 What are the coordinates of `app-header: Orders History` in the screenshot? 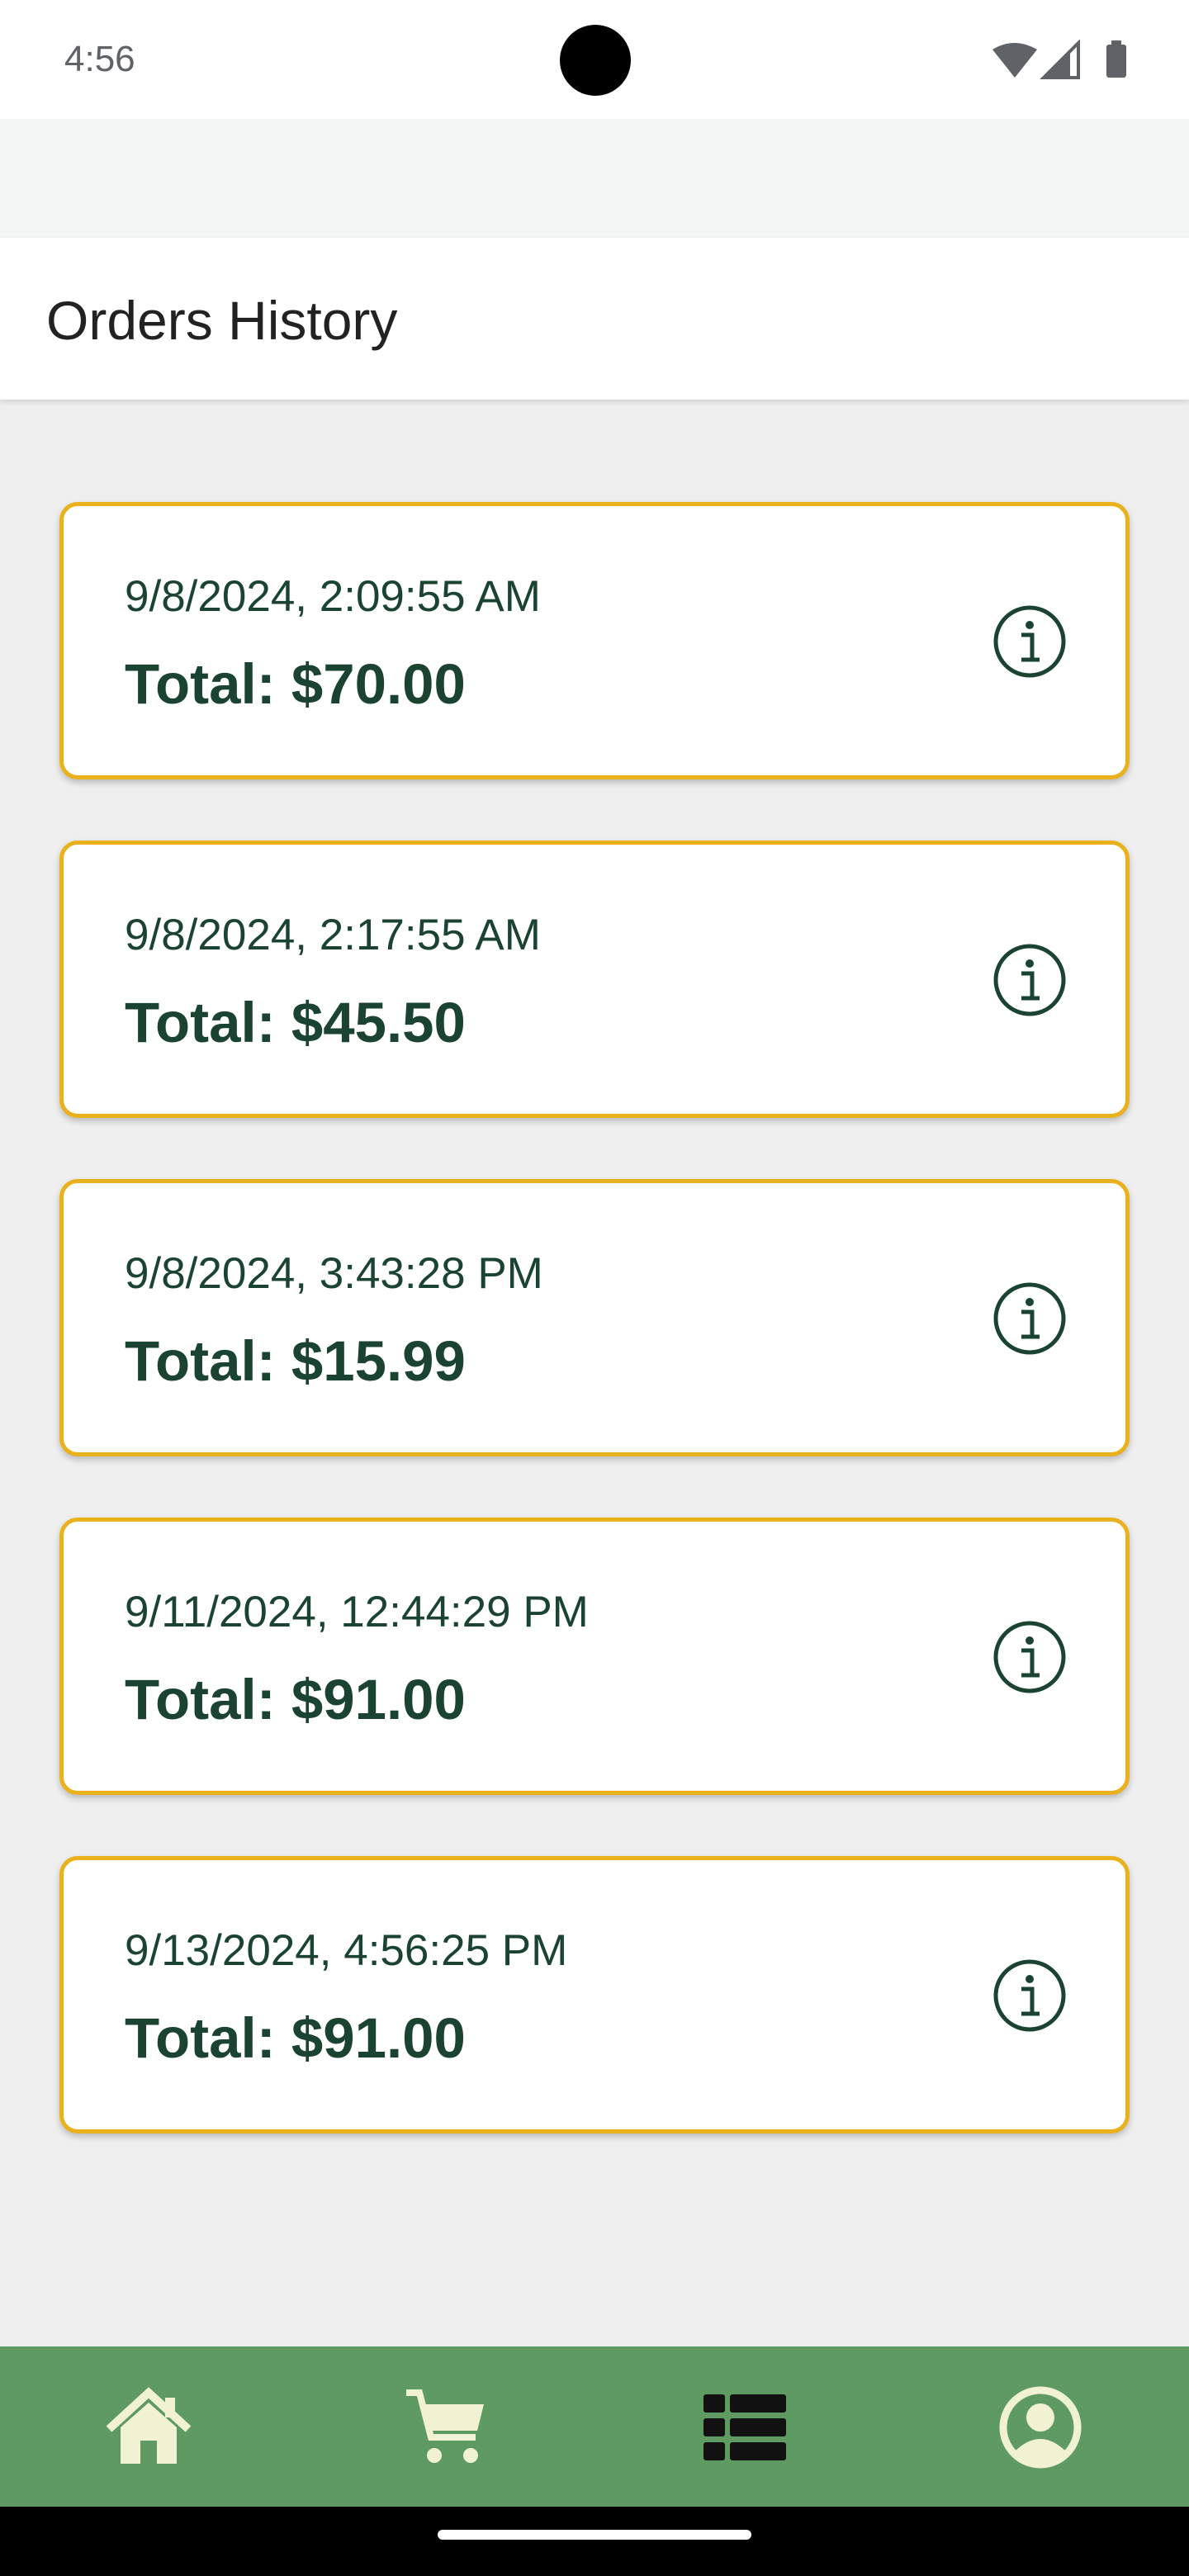 It's located at (594, 319).